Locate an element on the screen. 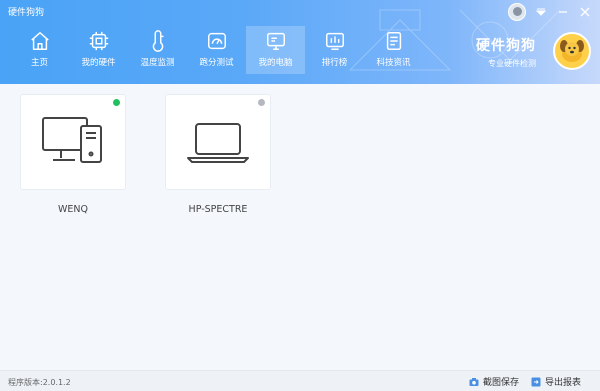 This screenshot has height=391, width=600. device-item: WENQ is located at coordinates (73, 154).